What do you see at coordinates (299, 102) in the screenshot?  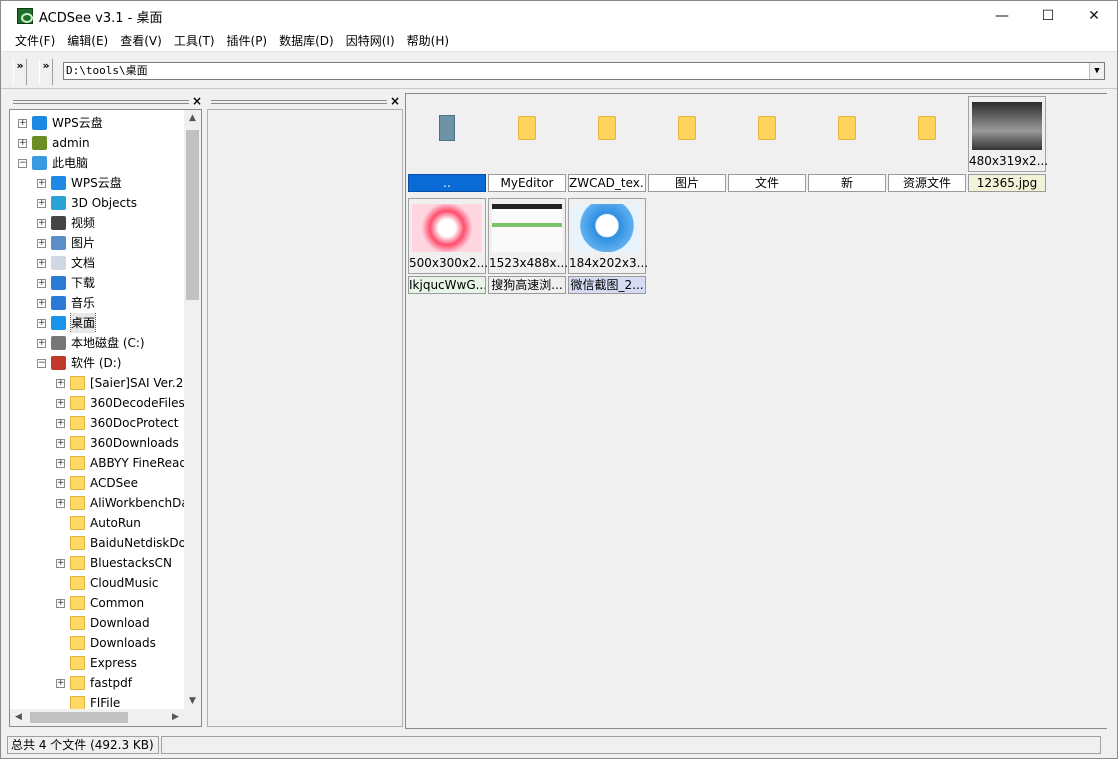 I see `preview-pane-grip` at bounding box center [299, 102].